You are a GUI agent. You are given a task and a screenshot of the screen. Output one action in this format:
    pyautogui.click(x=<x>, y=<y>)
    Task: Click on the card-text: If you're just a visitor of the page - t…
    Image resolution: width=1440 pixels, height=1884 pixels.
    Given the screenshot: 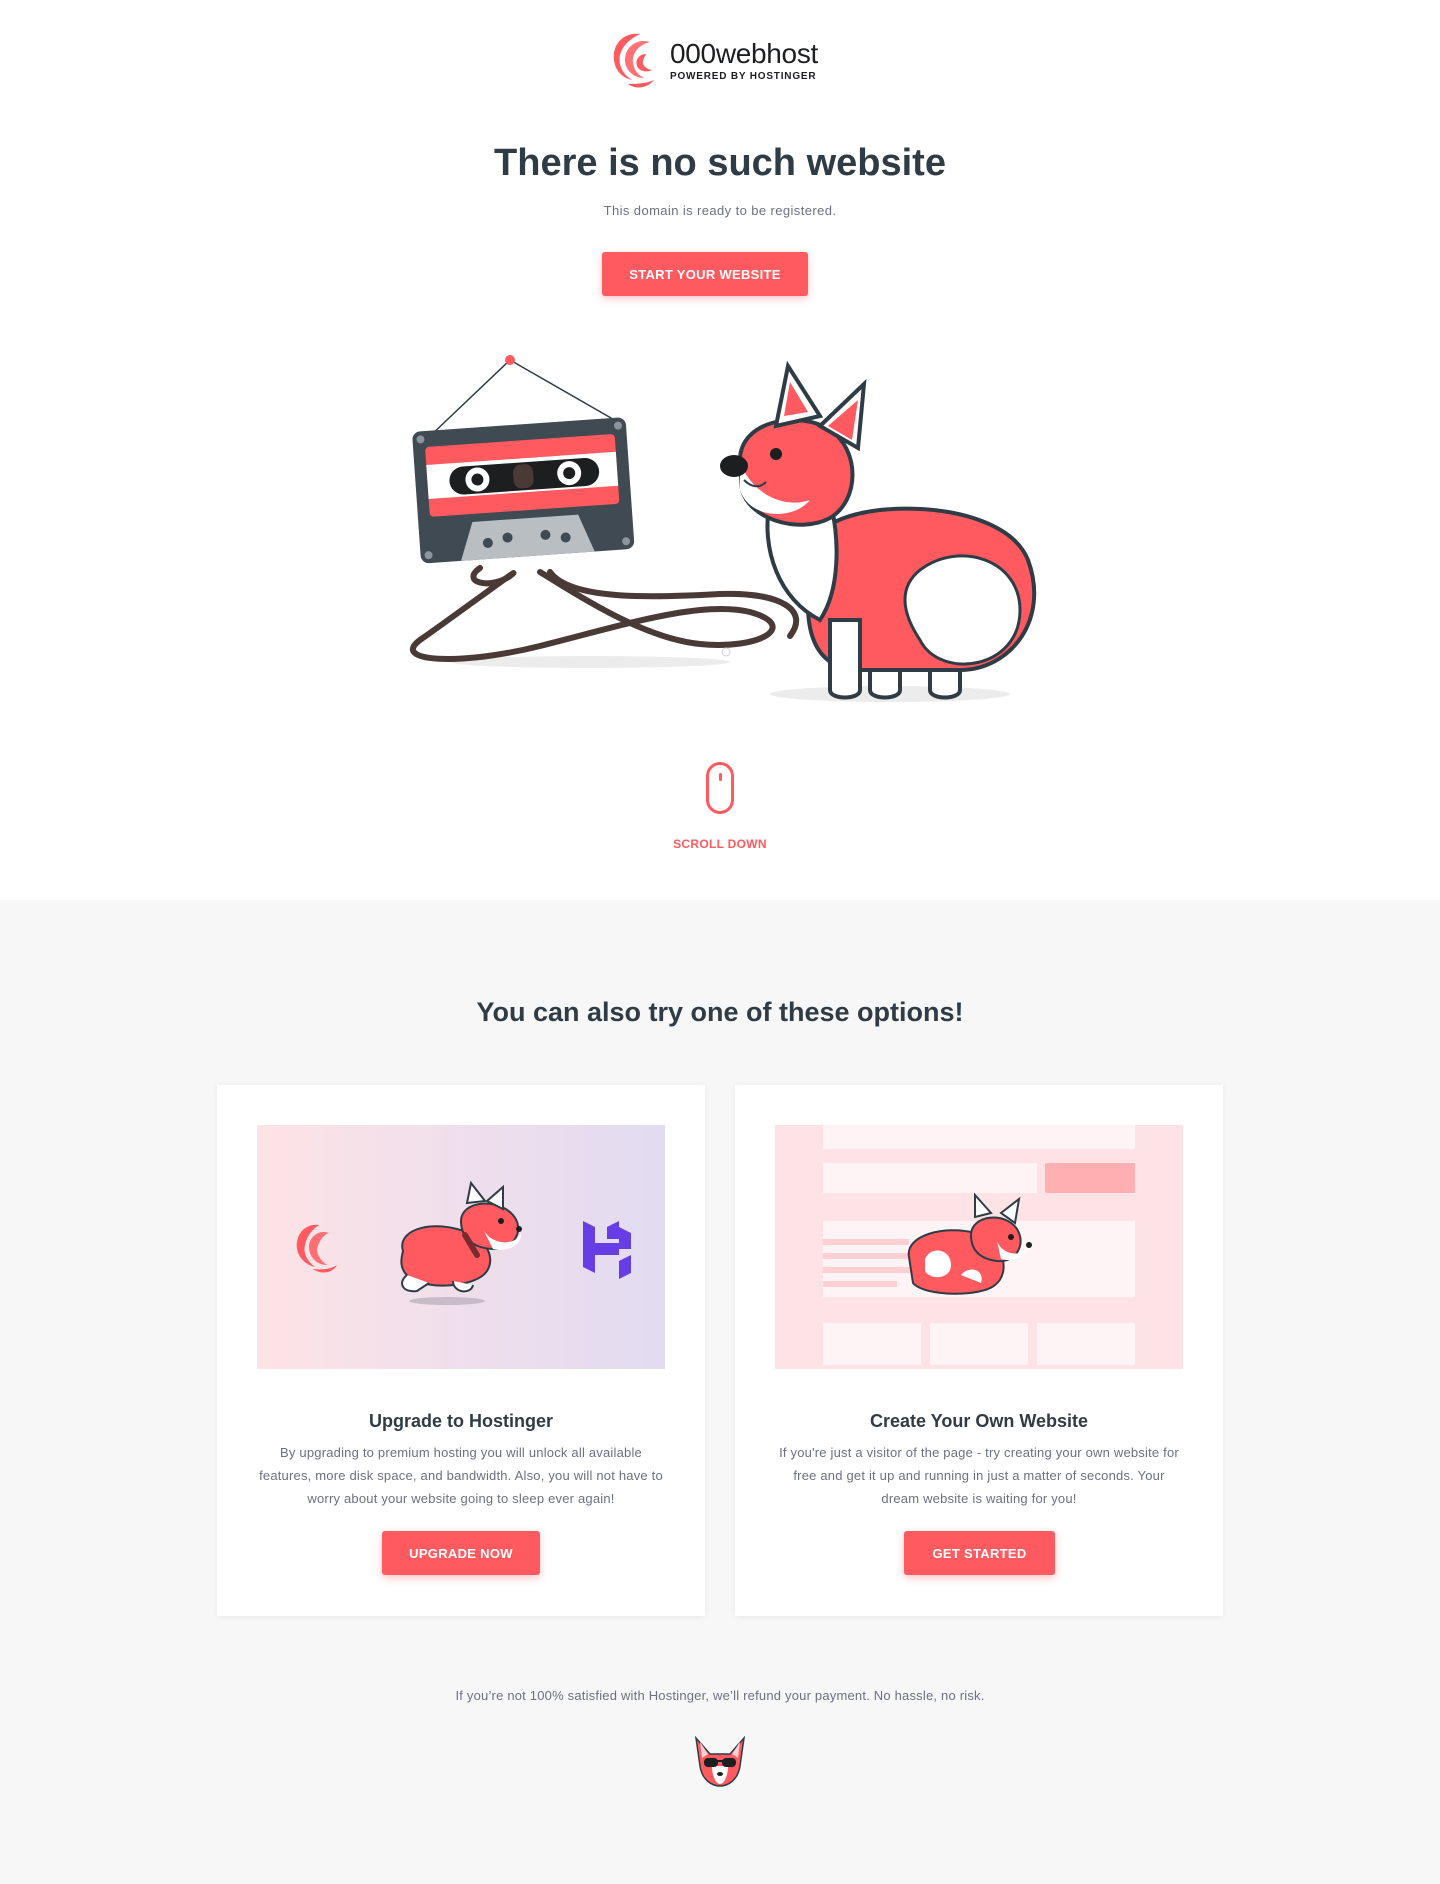 What is the action you would take?
    pyautogui.click(x=979, y=1475)
    